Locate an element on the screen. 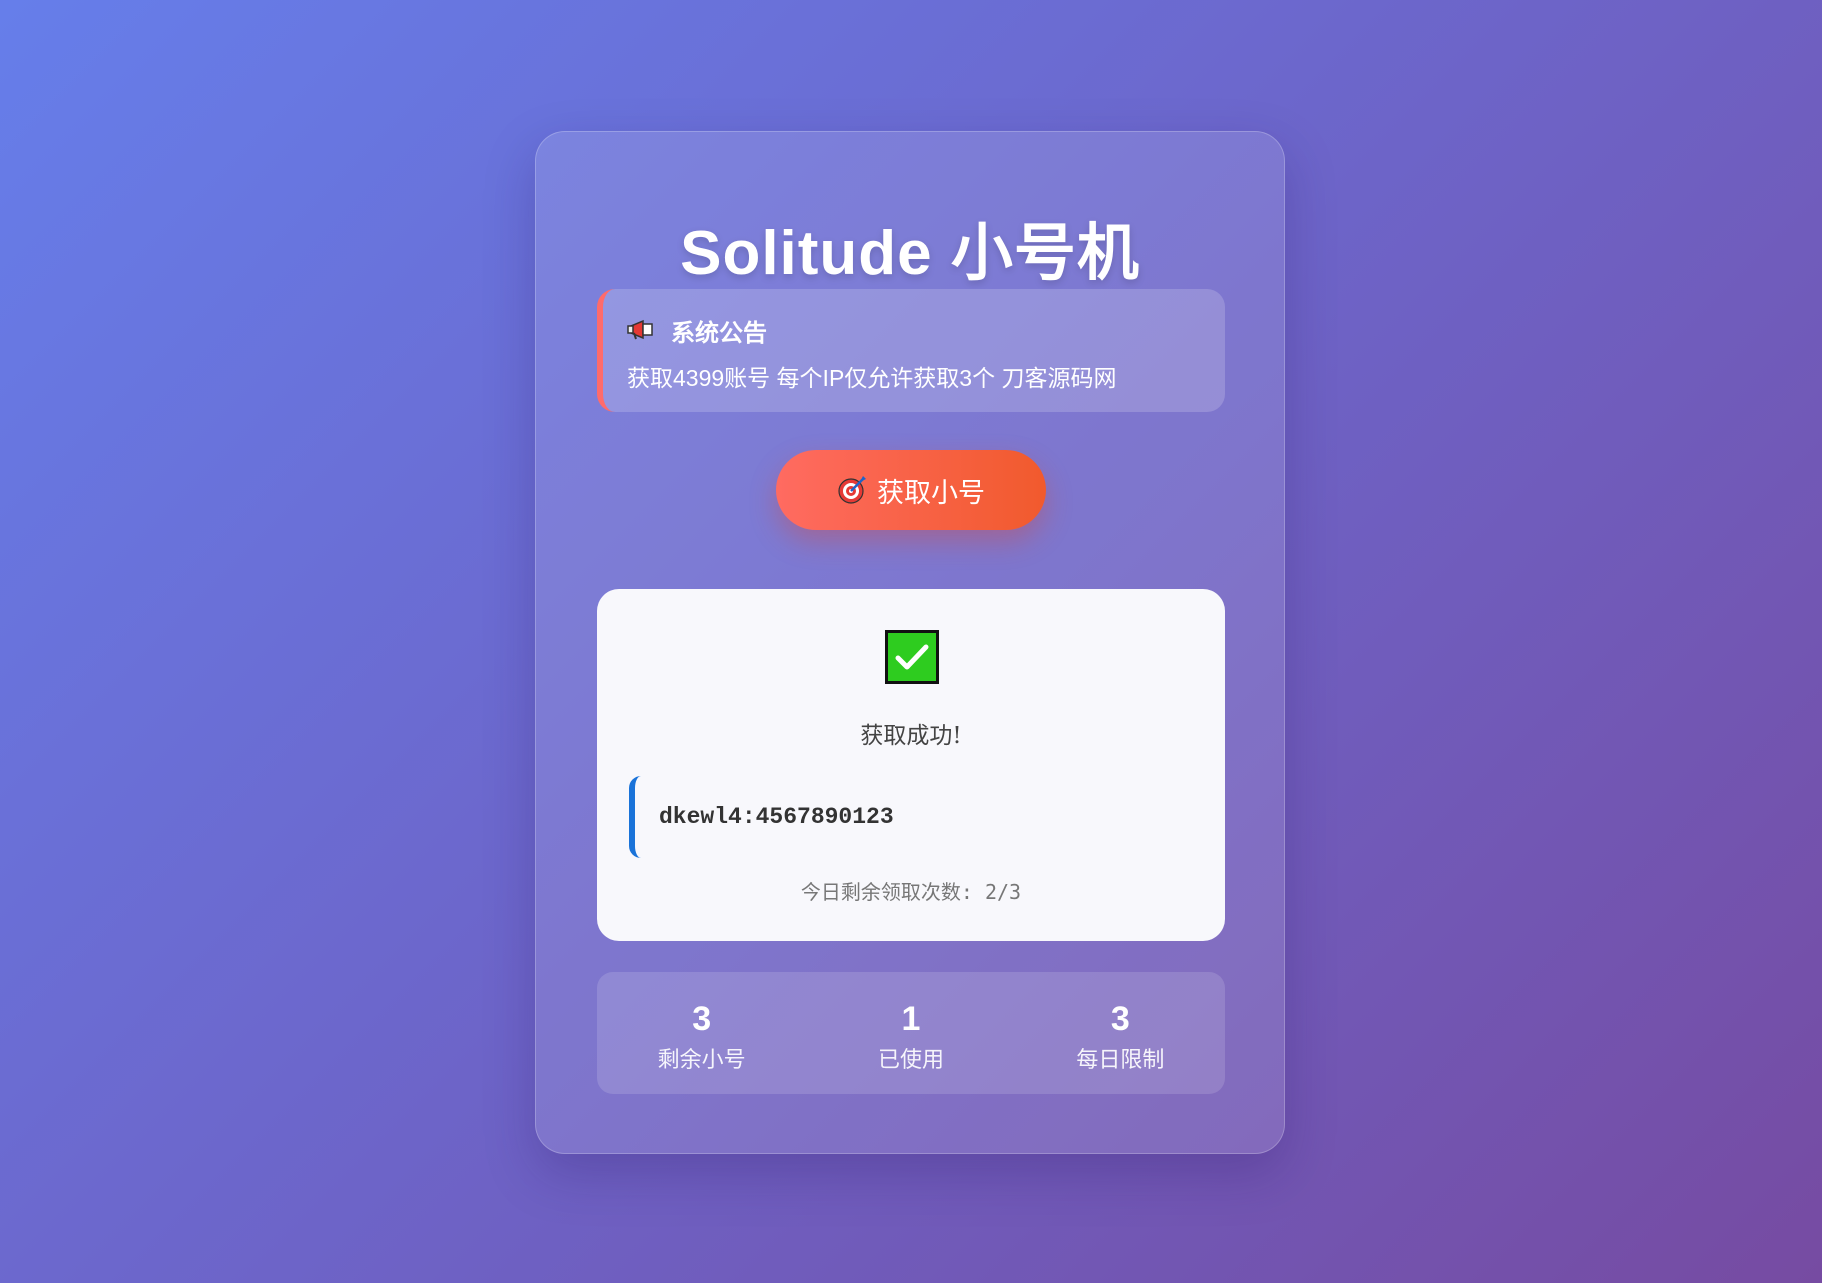  megaphone-icon is located at coordinates (643, 330).